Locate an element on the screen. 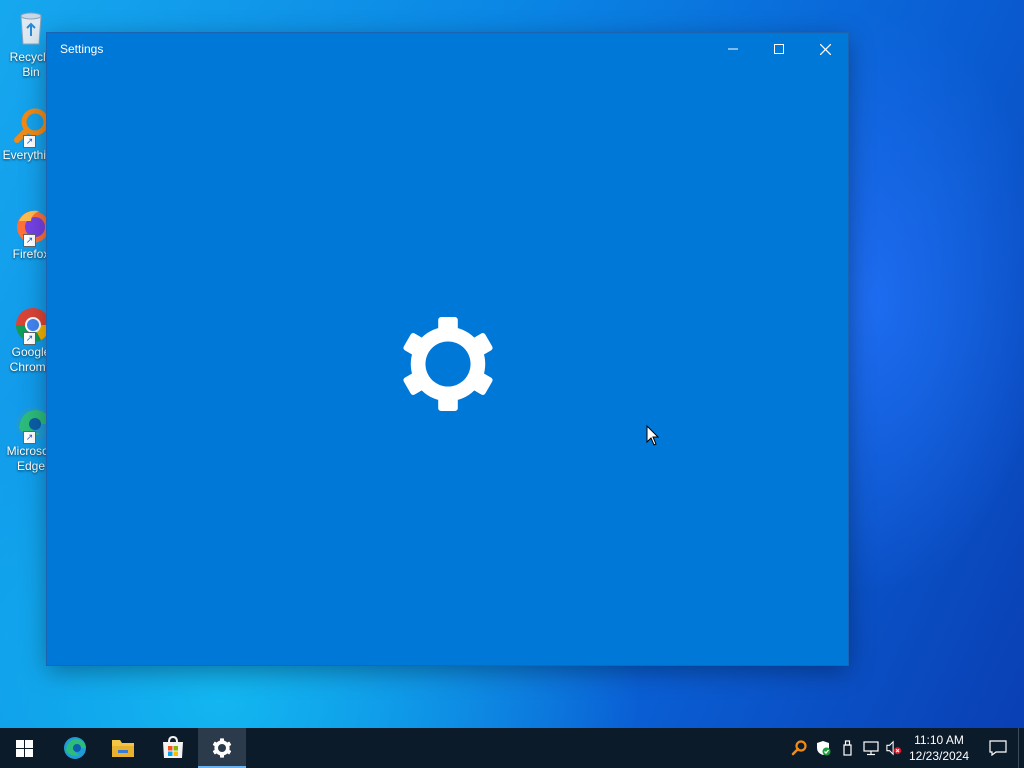 The height and width of the screenshot is (768, 1024). edge-icon is located at coordinates (75, 748).